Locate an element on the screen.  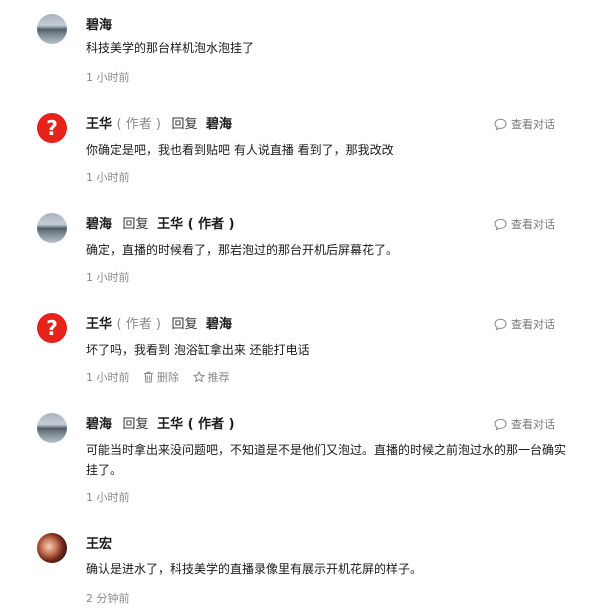
recommend-label: 推荐 is located at coordinates (218, 377).